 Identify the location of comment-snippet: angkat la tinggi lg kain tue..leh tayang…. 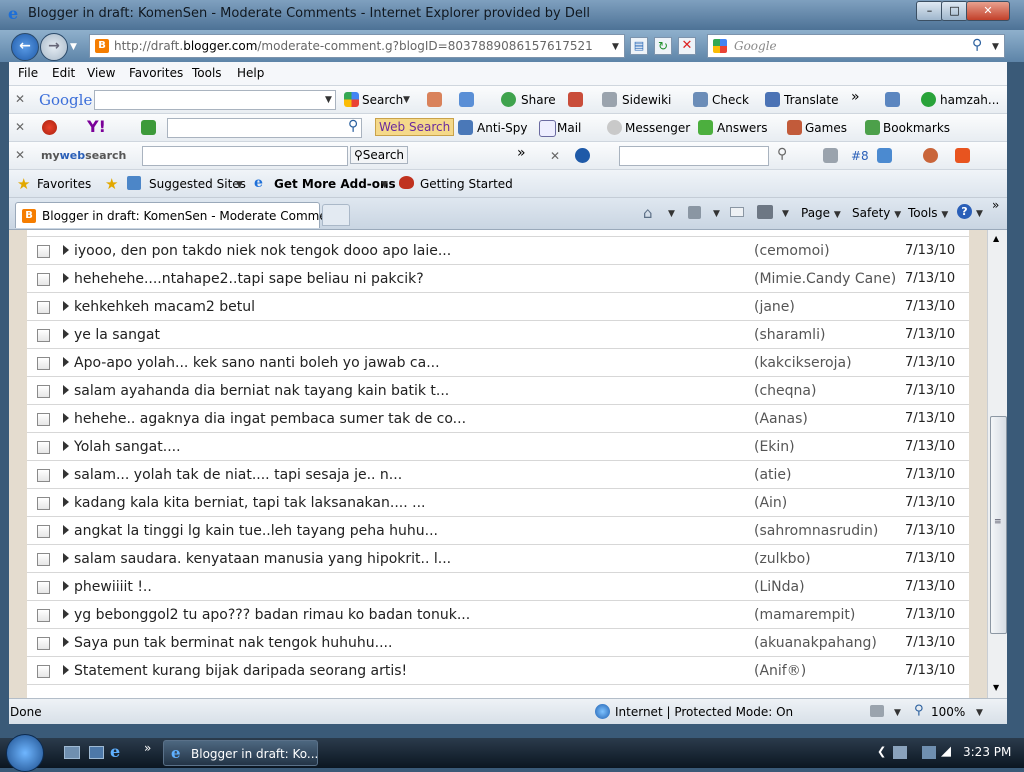
(256, 531).